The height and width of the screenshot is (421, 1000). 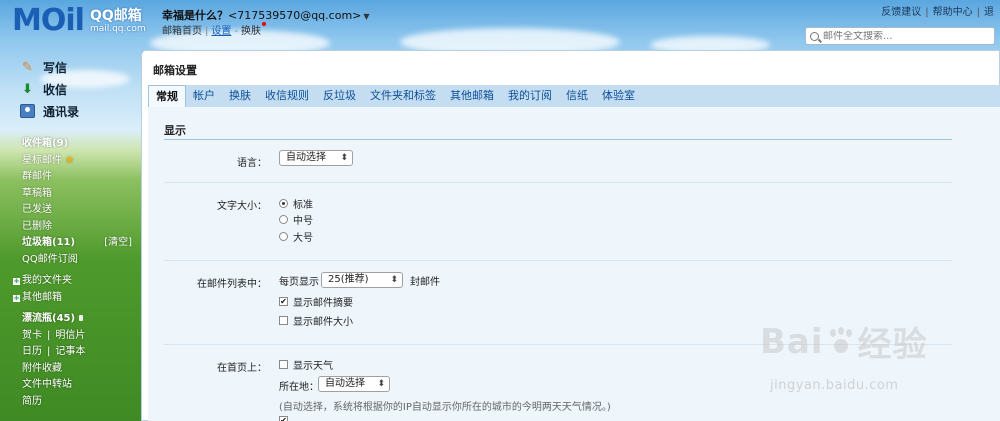 What do you see at coordinates (49, 111) in the screenshot?
I see `contacts-button: 通讯录` at bounding box center [49, 111].